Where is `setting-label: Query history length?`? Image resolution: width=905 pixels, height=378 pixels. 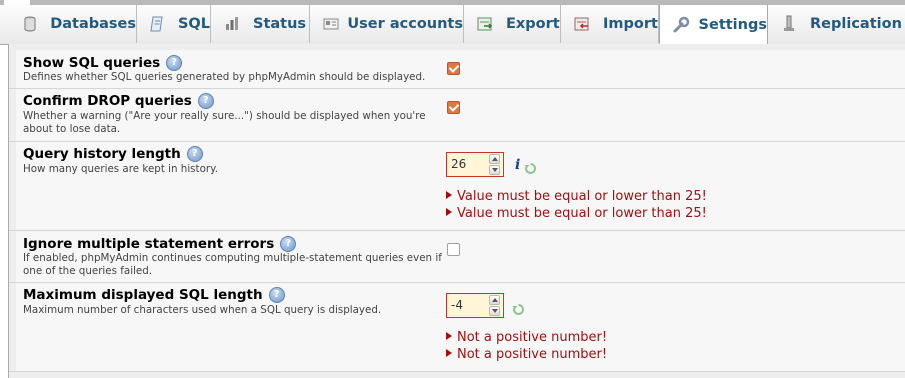 setting-label: Query history length? is located at coordinates (113, 154).